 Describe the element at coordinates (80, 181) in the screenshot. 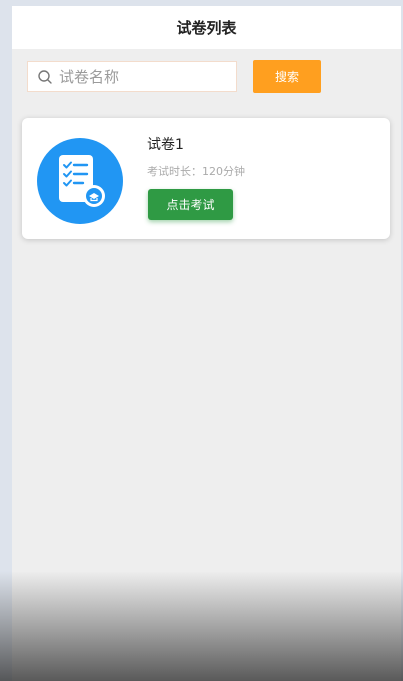

I see `exam-paper-icon` at that location.